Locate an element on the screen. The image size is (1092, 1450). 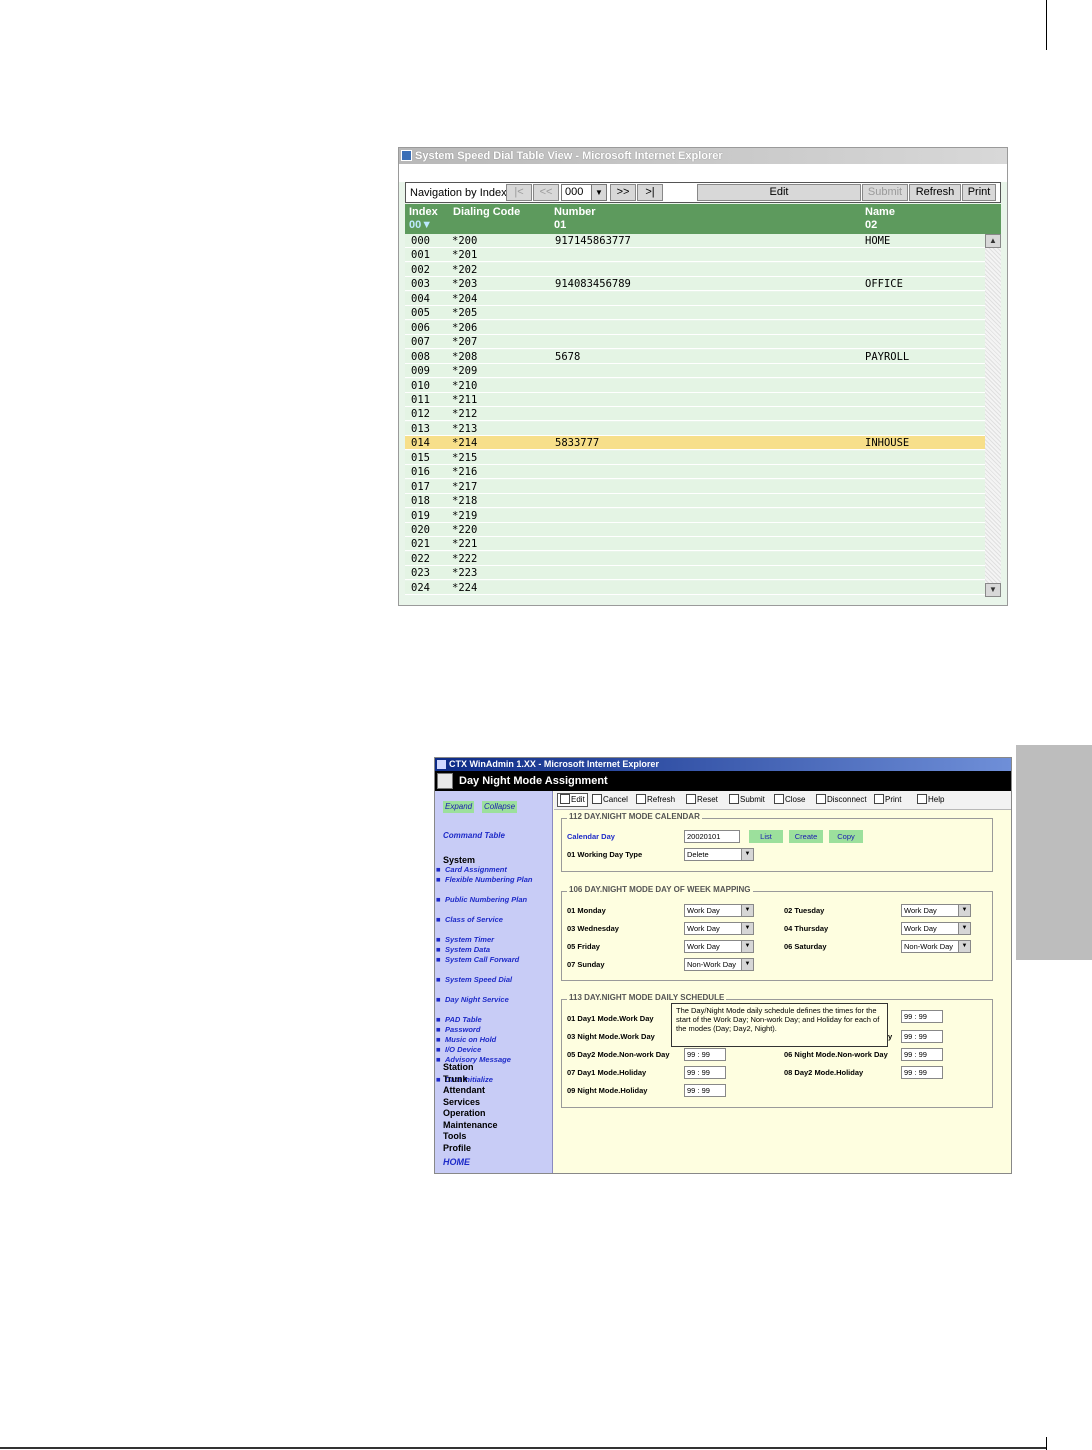
sidebar-section: Services is located at coordinates (461, 1102).